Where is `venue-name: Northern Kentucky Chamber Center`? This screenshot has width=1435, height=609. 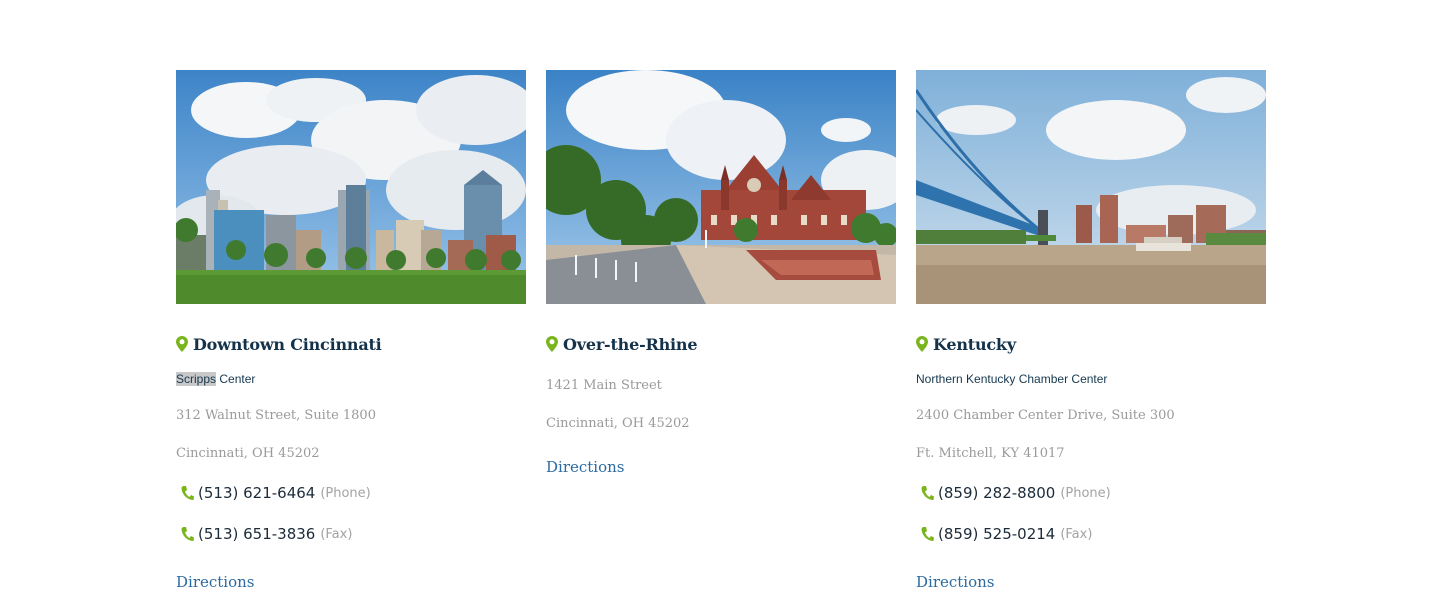
venue-name: Northern Kentucky Chamber Center is located at coordinates (1012, 379).